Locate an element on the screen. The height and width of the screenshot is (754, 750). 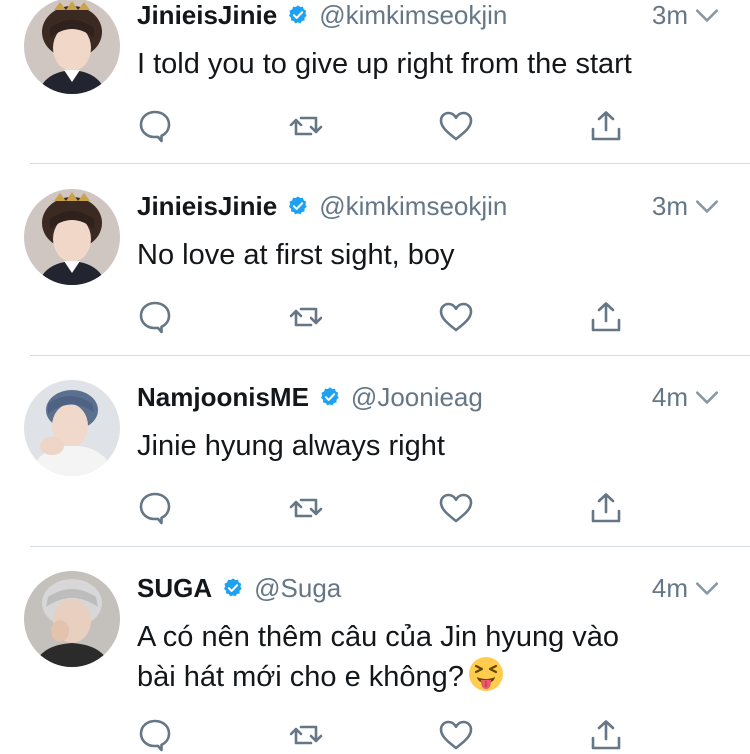
tweet-text: Jinie hyung always right is located at coordinates (291, 446).